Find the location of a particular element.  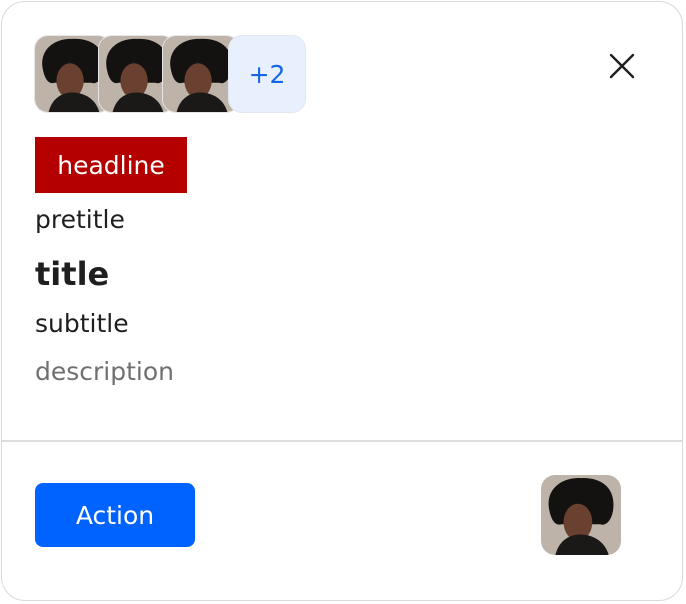

action-button: Action is located at coordinates (115, 515).